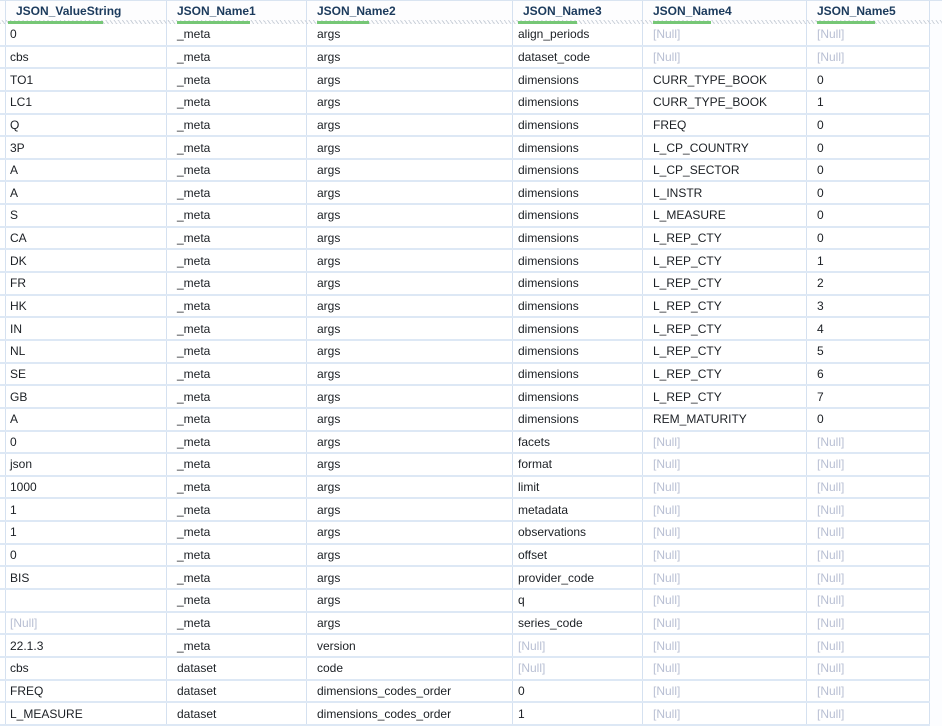 This screenshot has height=726, width=942. What do you see at coordinates (86, 170) in the screenshot?
I see `table-cell: A` at bounding box center [86, 170].